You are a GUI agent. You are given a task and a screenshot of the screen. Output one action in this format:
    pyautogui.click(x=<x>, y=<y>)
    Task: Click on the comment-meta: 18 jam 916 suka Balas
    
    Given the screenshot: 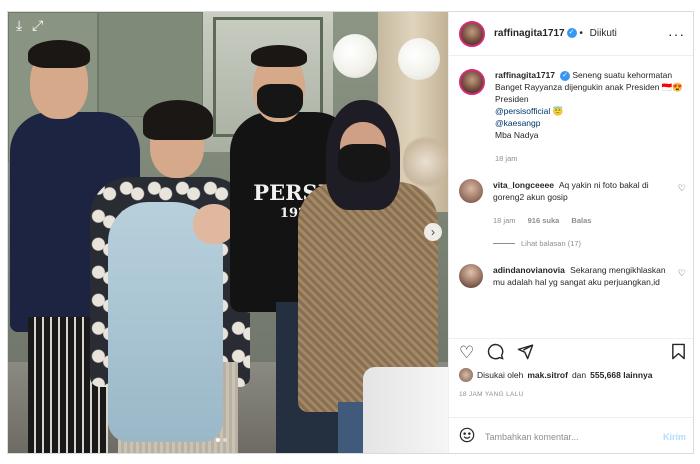 What is the action you would take?
    pyautogui.click(x=580, y=221)
    